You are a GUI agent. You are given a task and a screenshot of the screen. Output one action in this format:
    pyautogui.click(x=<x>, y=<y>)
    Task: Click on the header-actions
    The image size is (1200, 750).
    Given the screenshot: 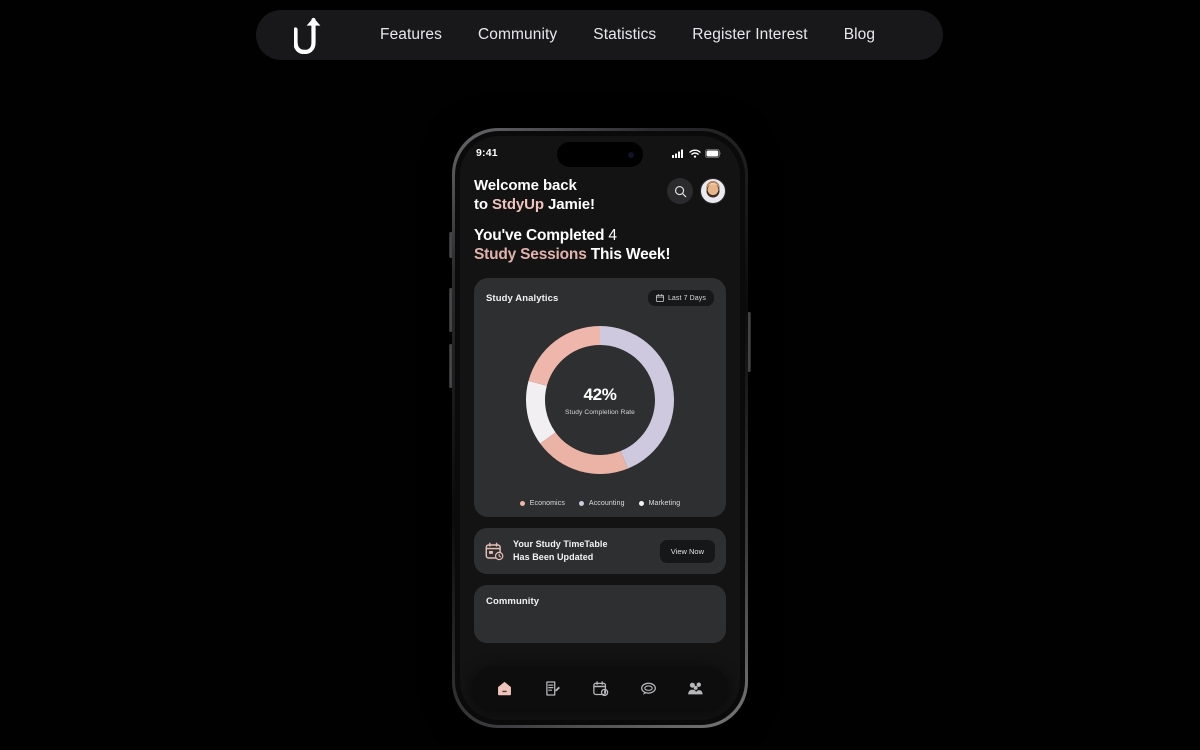 What is the action you would take?
    pyautogui.click(x=696, y=190)
    